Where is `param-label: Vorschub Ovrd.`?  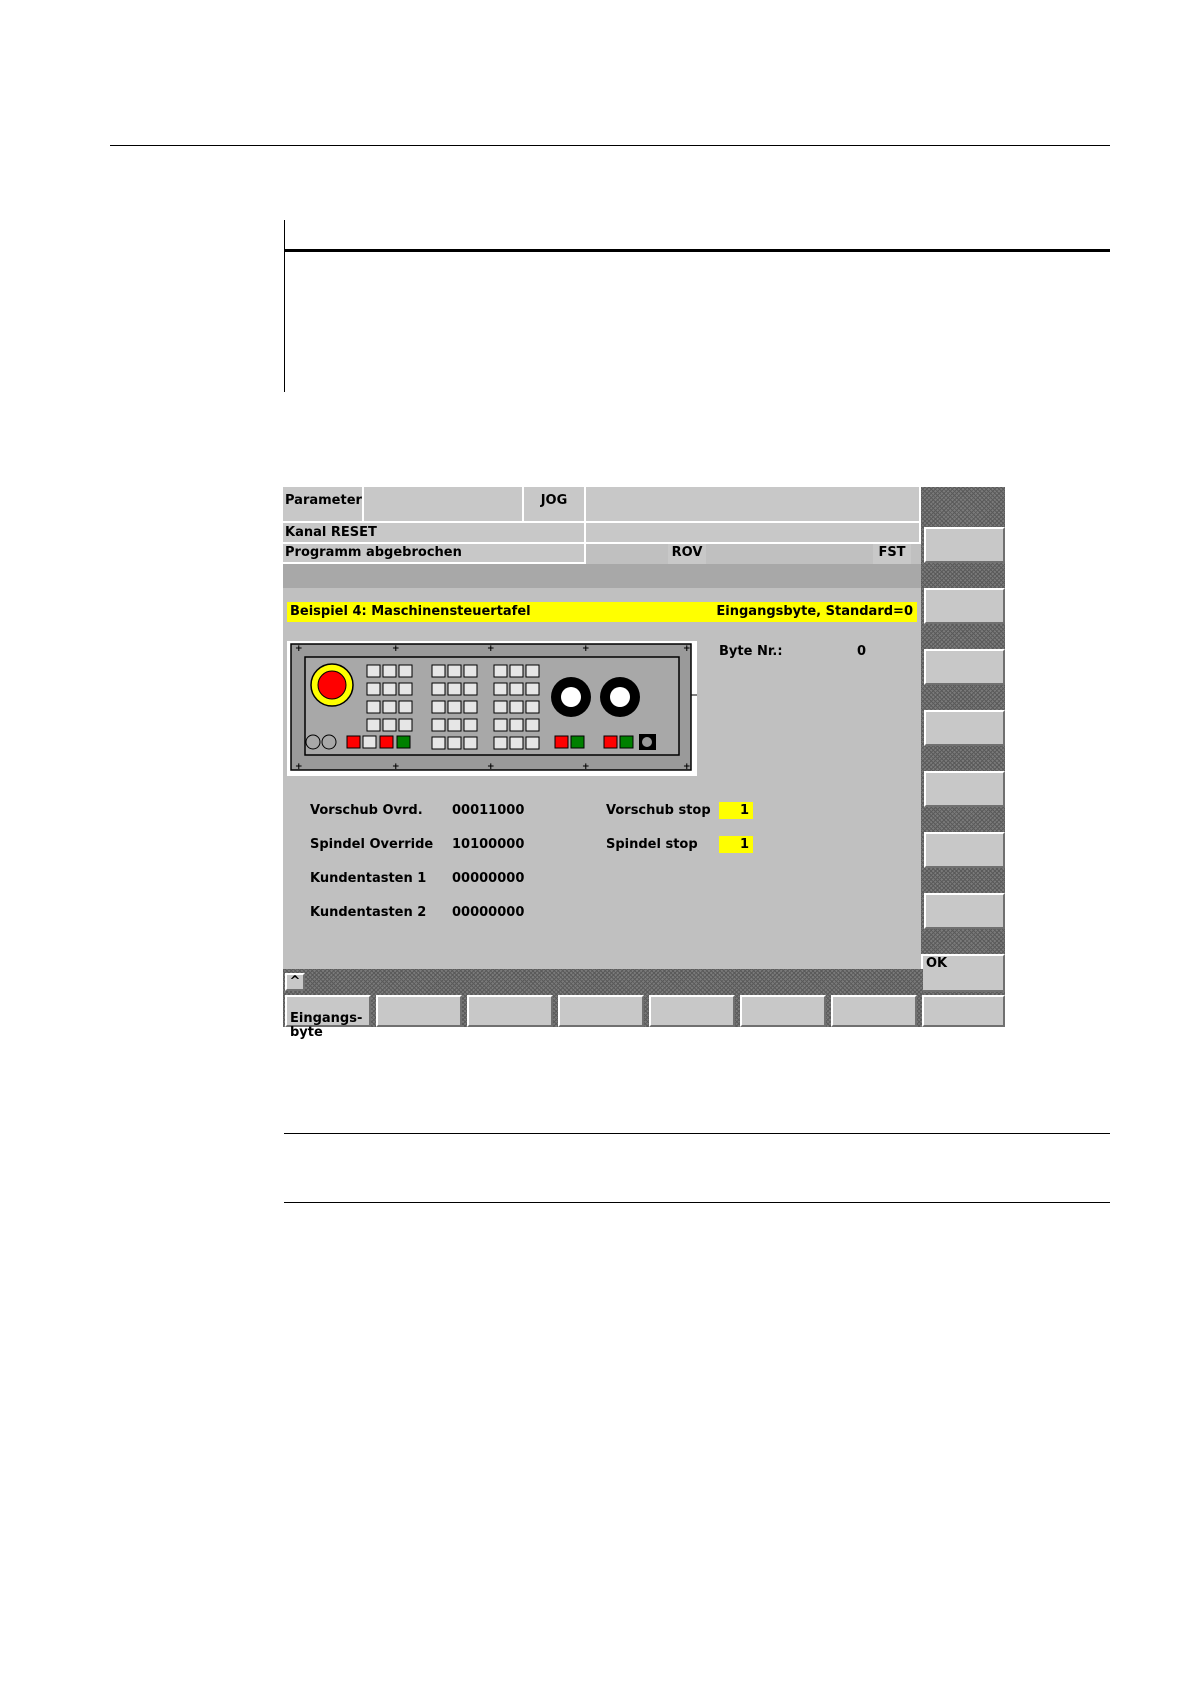
param-label: Vorschub Ovrd. is located at coordinates (366, 810).